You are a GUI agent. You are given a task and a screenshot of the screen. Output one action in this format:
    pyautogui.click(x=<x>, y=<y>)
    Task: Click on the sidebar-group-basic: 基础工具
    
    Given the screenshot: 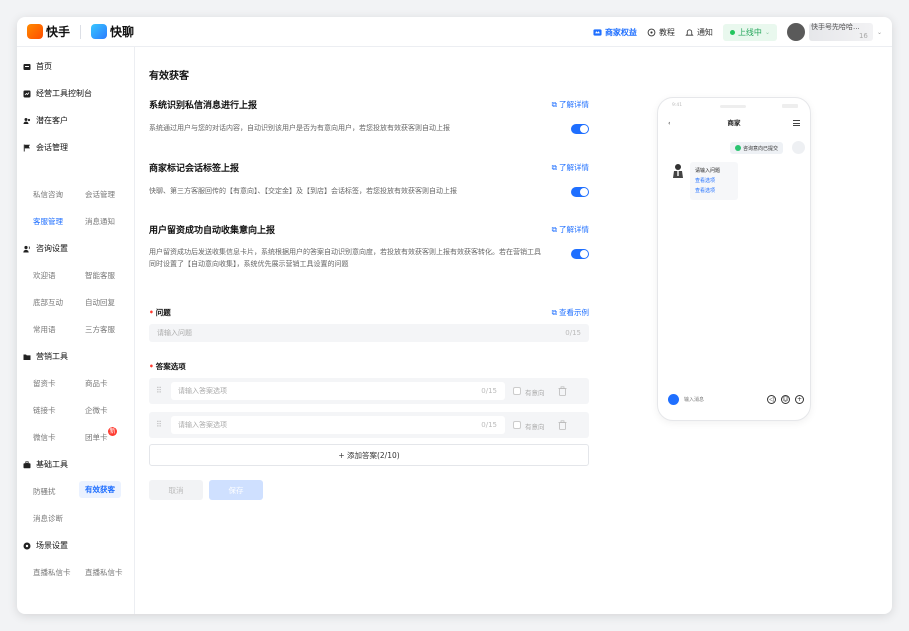 What is the action you would take?
    pyautogui.click(x=45, y=464)
    